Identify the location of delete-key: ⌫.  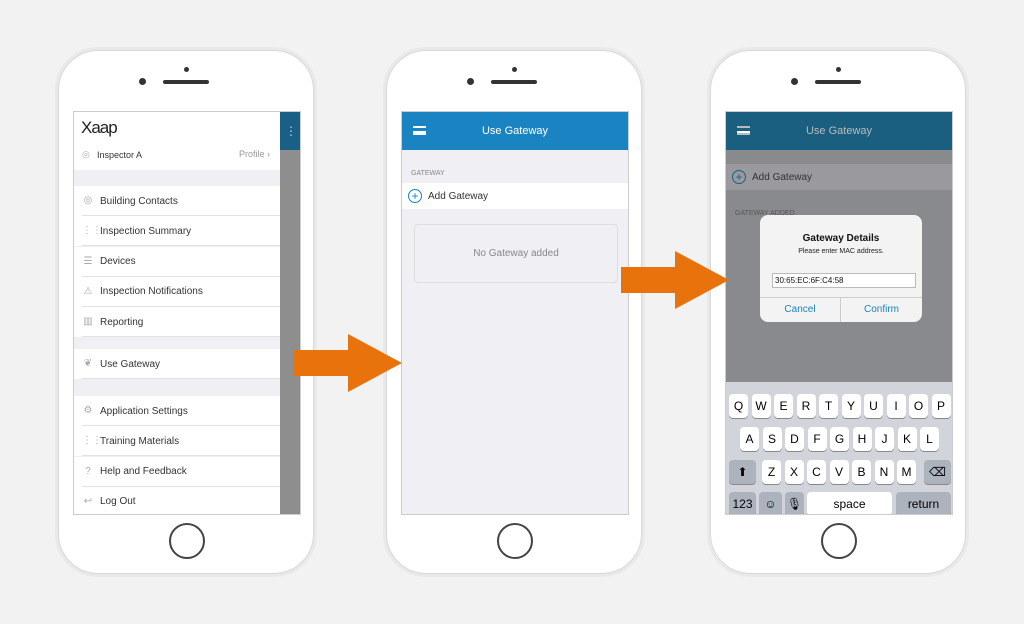
(937, 472).